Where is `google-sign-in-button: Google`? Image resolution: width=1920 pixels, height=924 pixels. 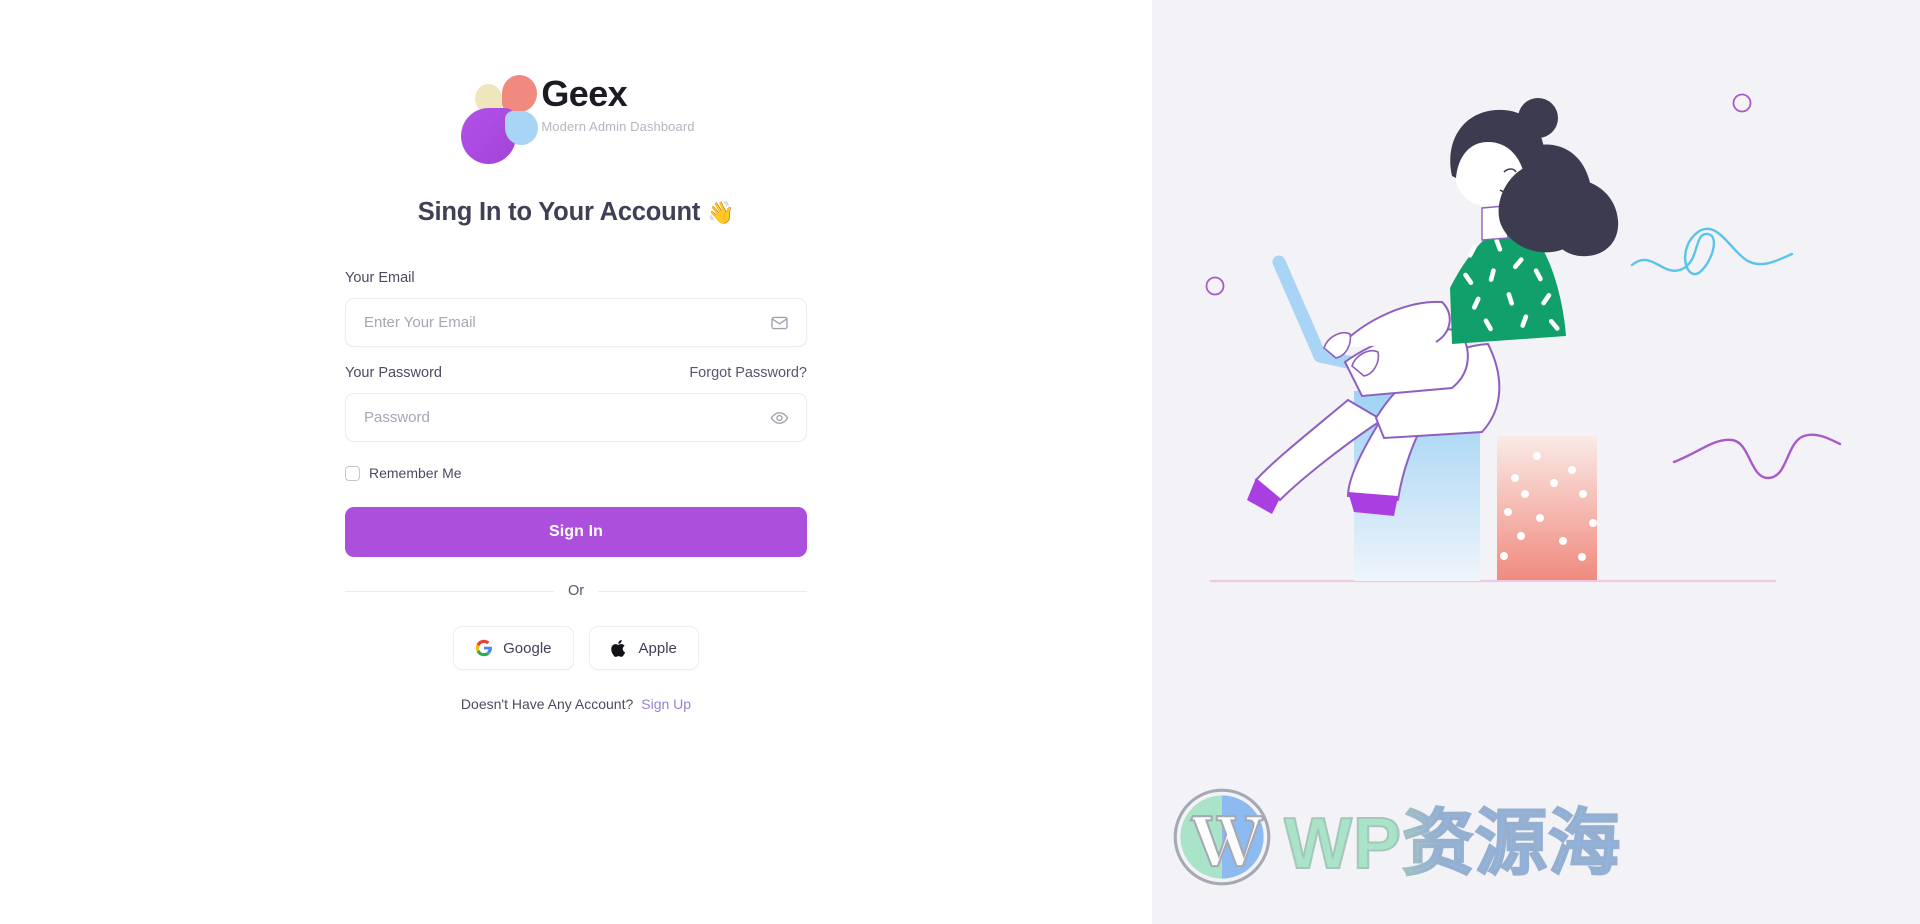
google-sign-in-button: Google is located at coordinates (513, 648).